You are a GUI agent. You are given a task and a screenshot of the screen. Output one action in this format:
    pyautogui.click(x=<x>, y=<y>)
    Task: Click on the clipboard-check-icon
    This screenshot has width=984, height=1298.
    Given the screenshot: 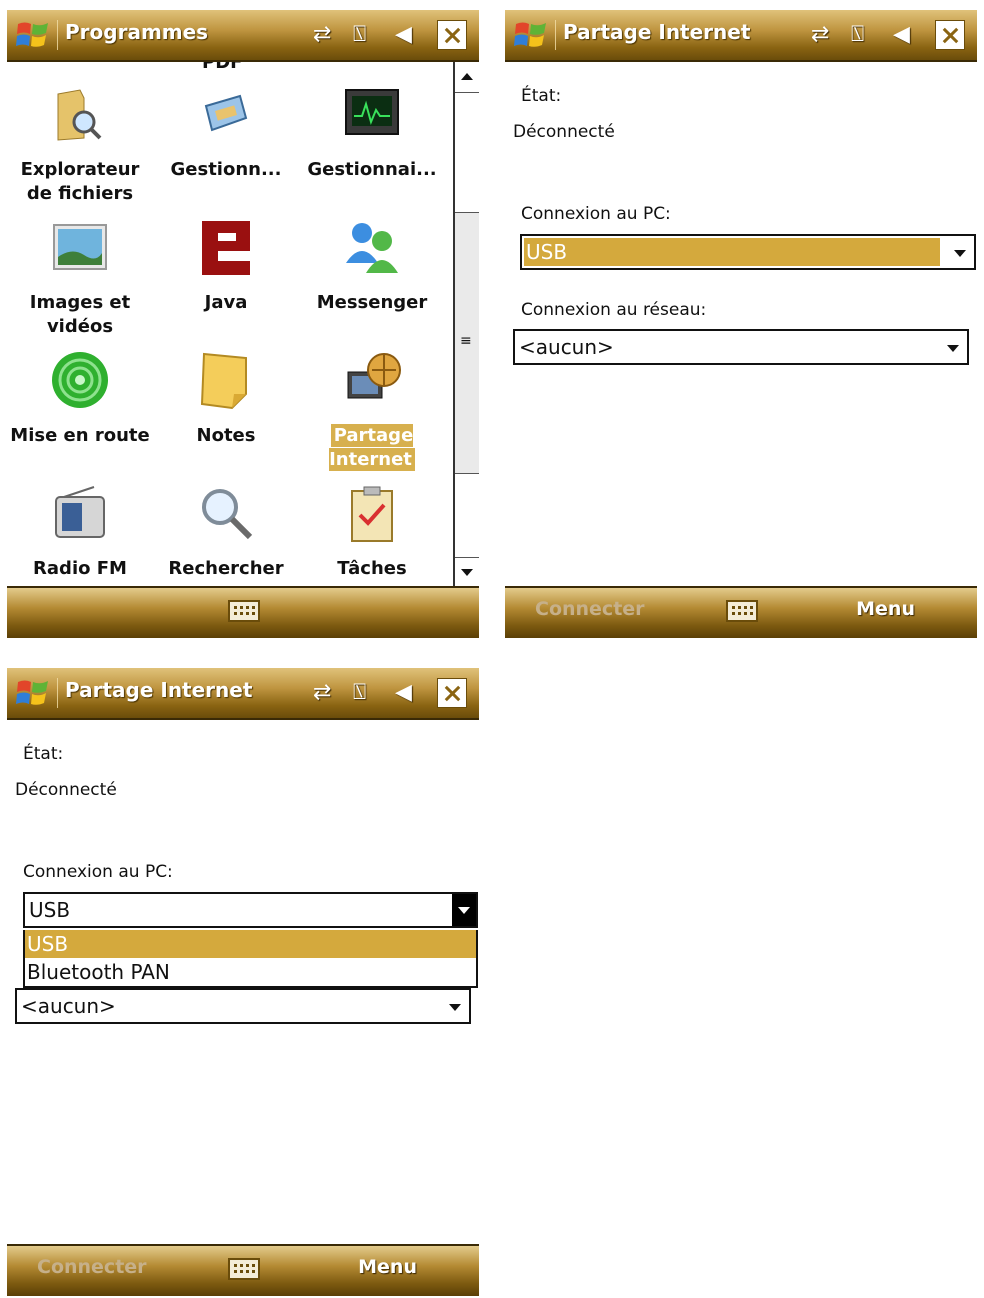 What is the action you would take?
    pyautogui.click(x=372, y=514)
    